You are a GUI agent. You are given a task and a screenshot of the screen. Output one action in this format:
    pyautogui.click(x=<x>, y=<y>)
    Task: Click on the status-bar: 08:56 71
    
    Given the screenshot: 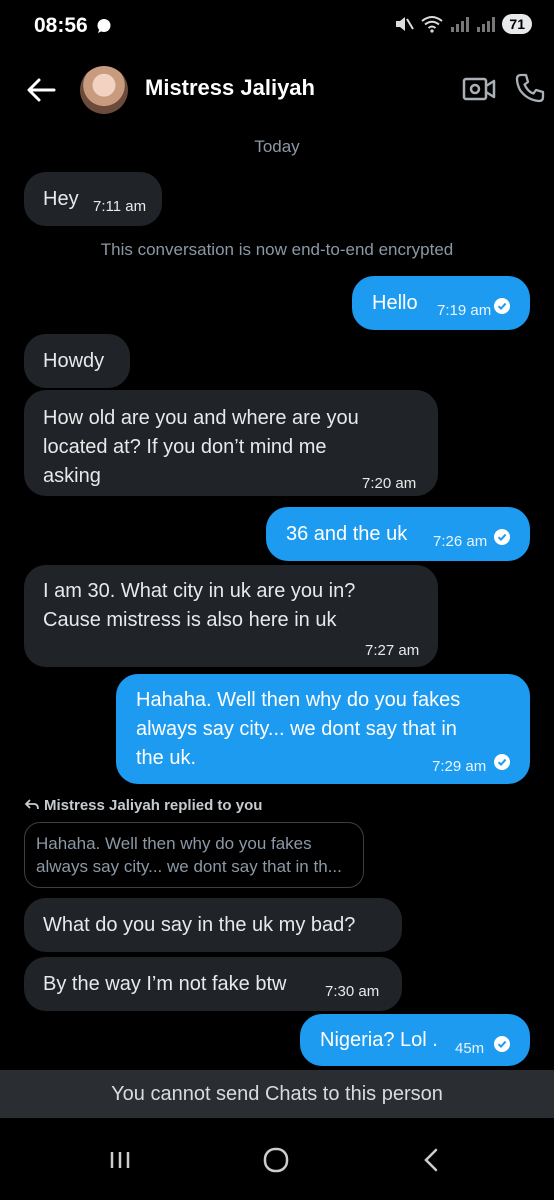 What is the action you would take?
    pyautogui.click(x=277, y=26)
    